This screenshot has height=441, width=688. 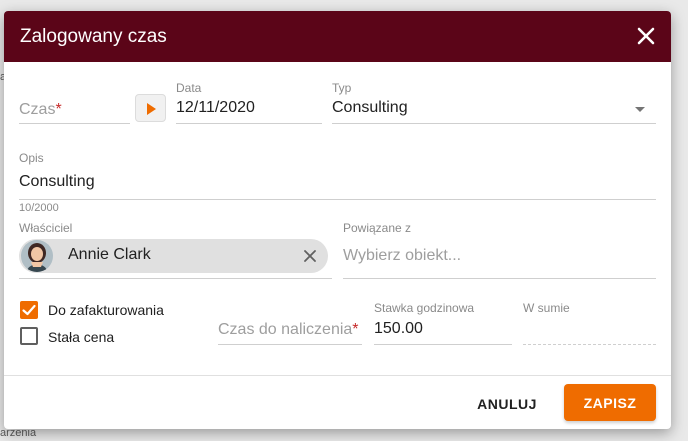 I want to click on do-zafakturowania-checkbox, so click(x=29, y=310).